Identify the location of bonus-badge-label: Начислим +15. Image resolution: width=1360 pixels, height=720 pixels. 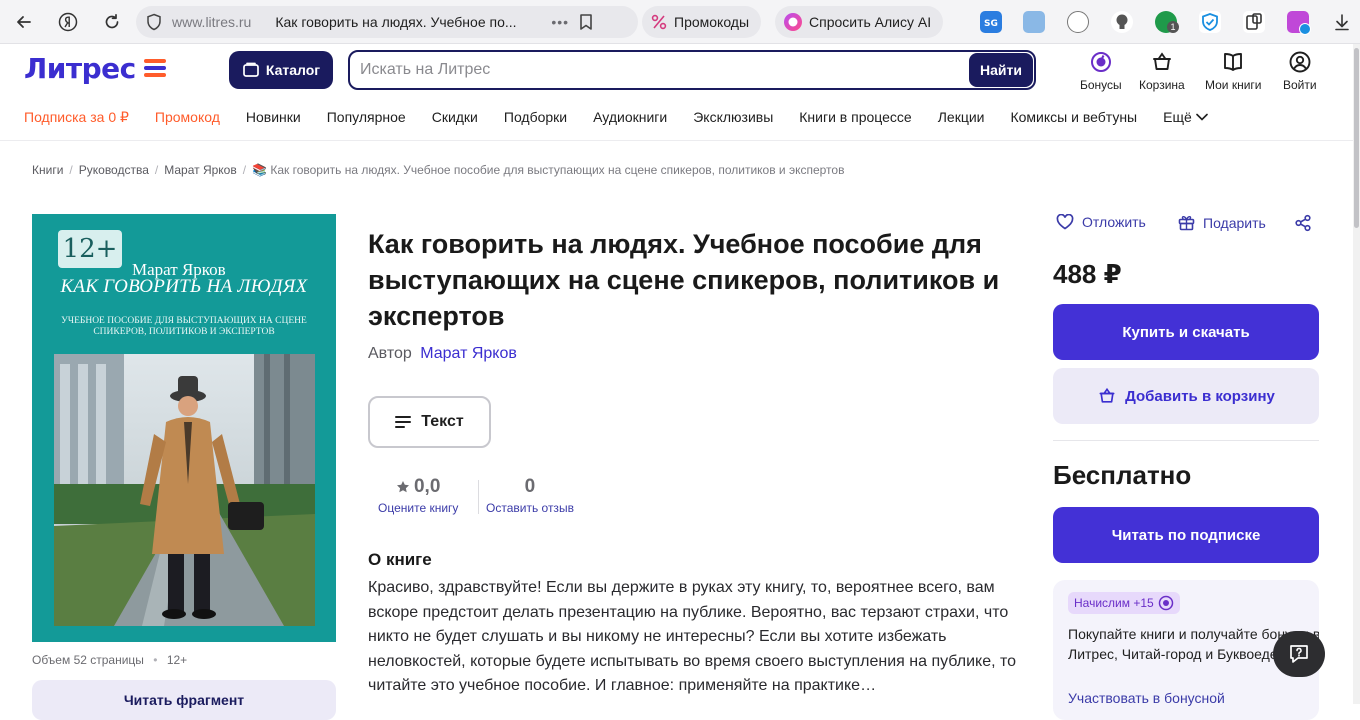
(1114, 603).